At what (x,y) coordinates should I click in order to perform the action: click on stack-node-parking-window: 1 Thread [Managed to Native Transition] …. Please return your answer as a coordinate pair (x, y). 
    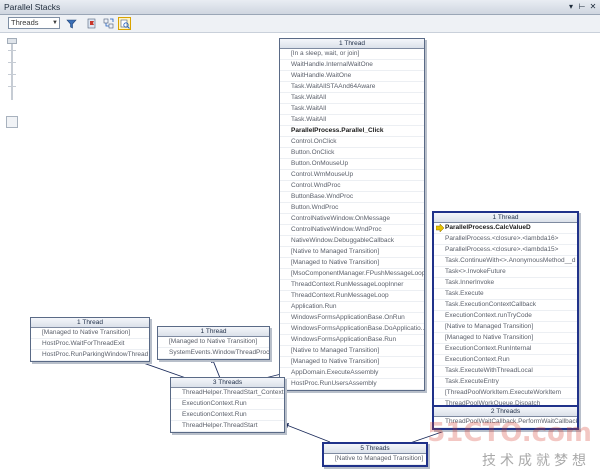
    Looking at the image, I should click on (90, 339).